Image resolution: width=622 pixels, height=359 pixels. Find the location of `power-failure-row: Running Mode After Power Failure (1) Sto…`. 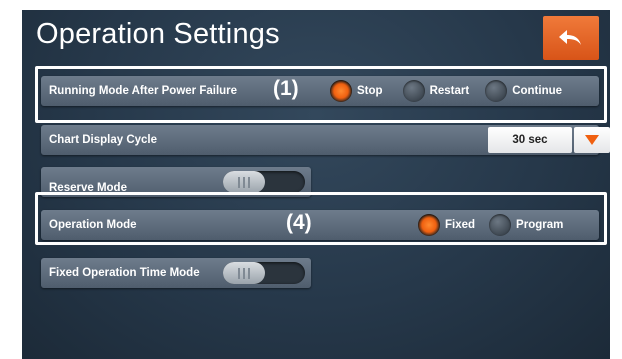

power-failure-row: Running Mode After Power Failure (1) Sto… is located at coordinates (320, 91).